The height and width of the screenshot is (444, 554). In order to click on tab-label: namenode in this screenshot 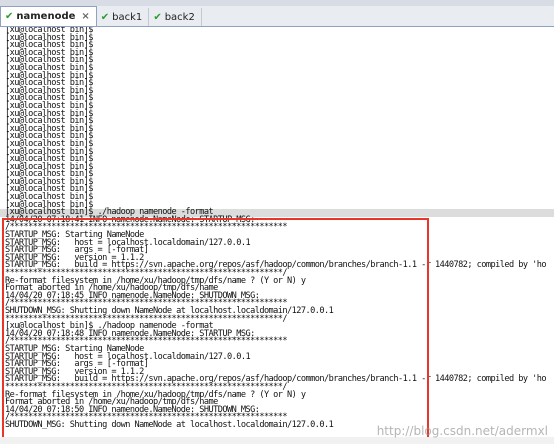, I will do `click(46, 16)`.